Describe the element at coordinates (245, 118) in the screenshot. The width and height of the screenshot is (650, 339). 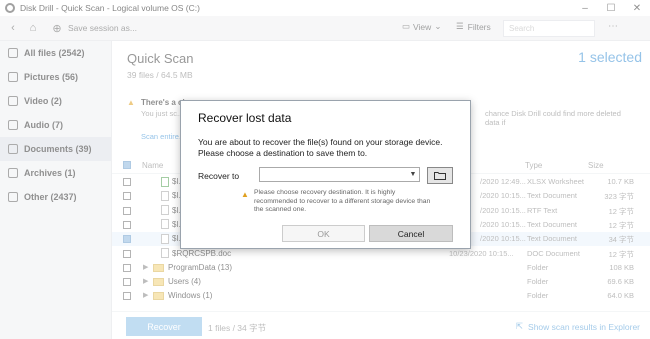
I see `dialog-title: Recover lost data` at that location.